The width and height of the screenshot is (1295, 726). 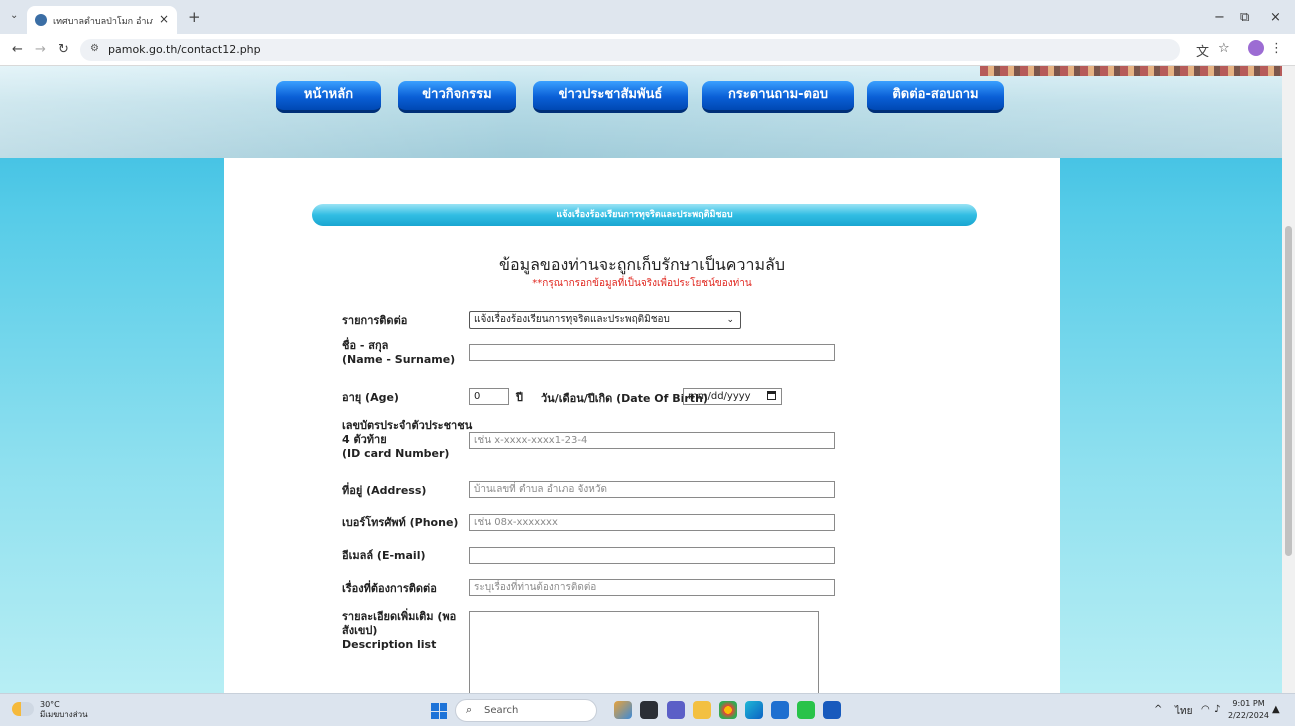 I want to click on chevron-down-icon: ⌄, so click(x=730, y=320).